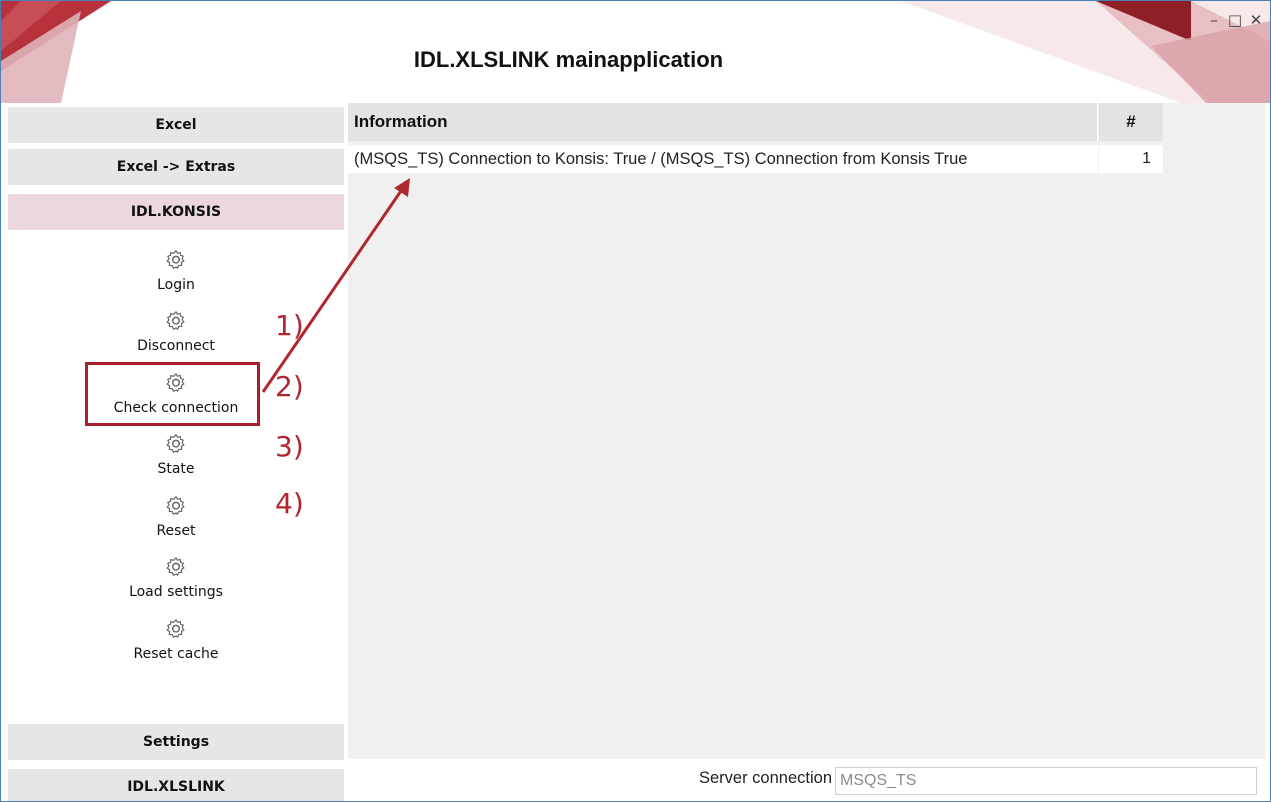 This screenshot has height=802, width=1271. Describe the element at coordinates (289, 446) in the screenshot. I see `step-label-3: 3)` at that location.